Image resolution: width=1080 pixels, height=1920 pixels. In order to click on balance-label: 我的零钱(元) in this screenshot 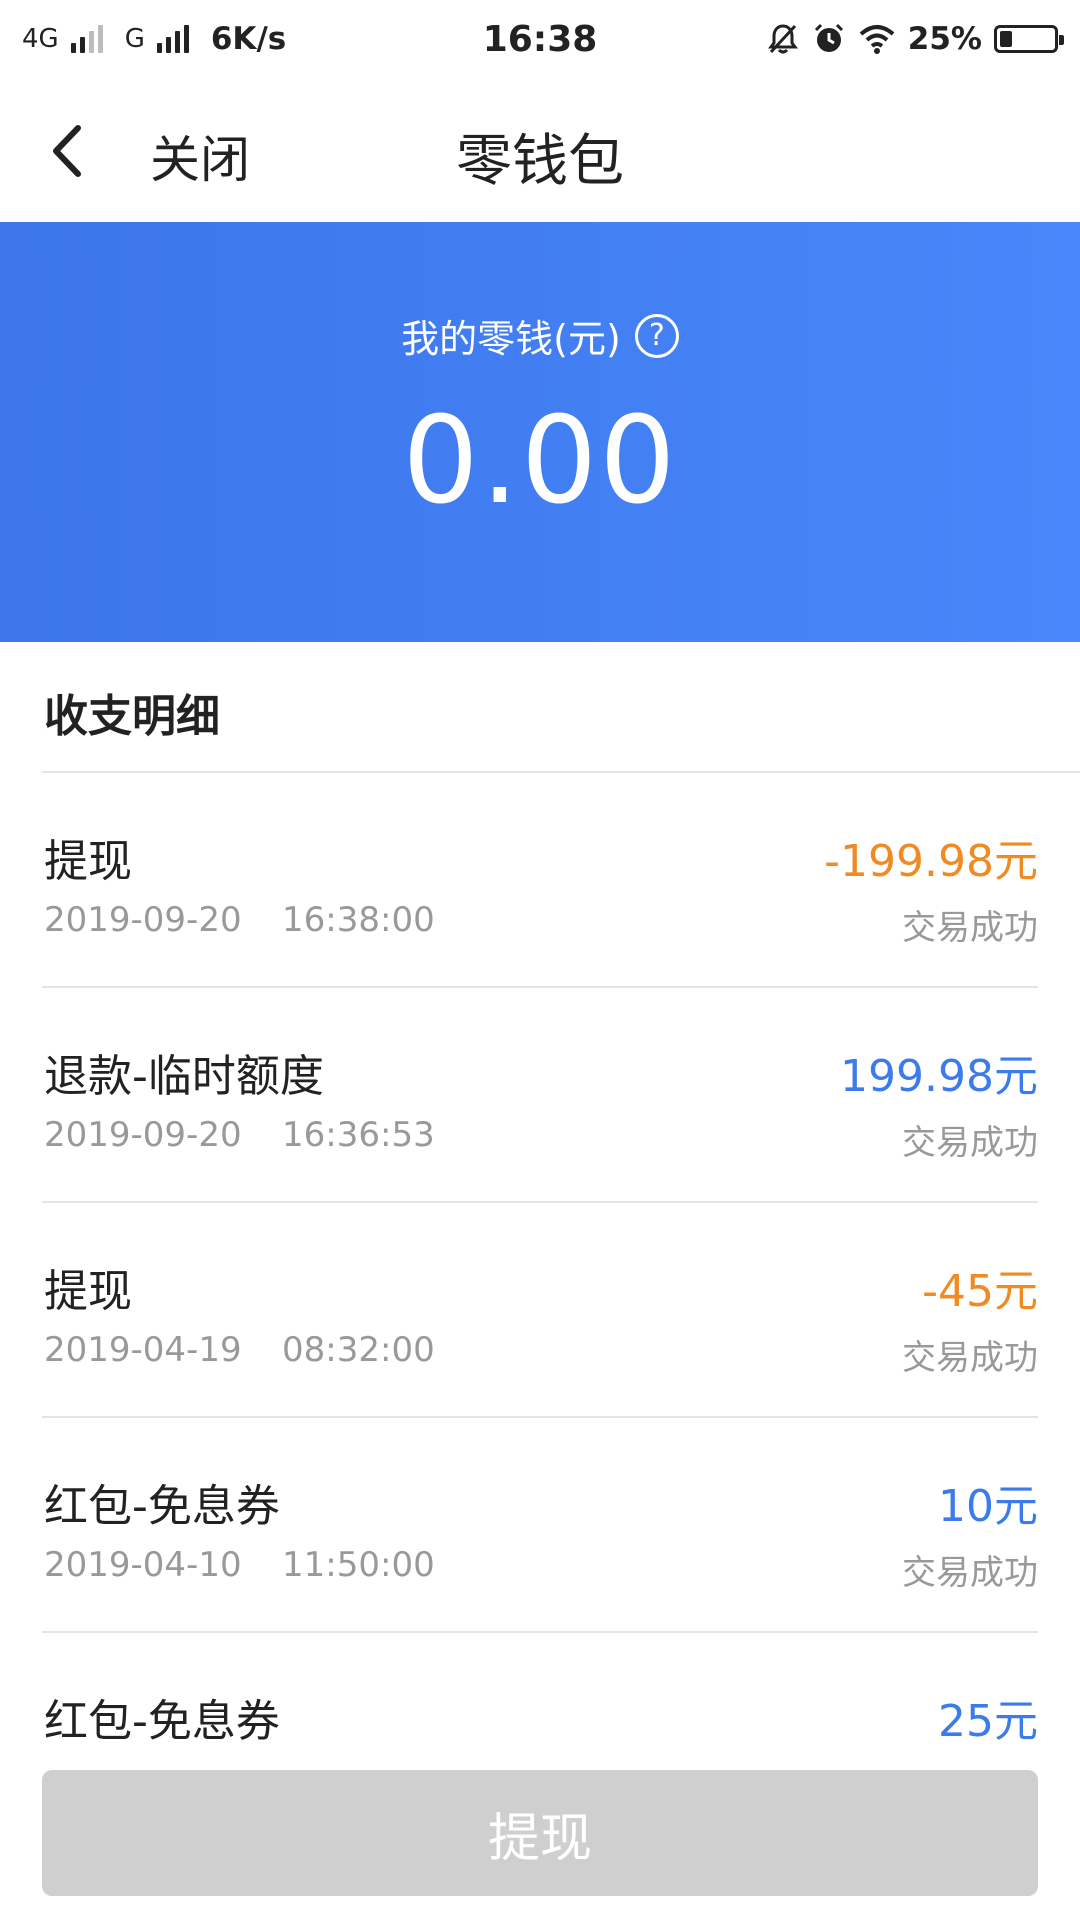, I will do `click(511, 339)`.